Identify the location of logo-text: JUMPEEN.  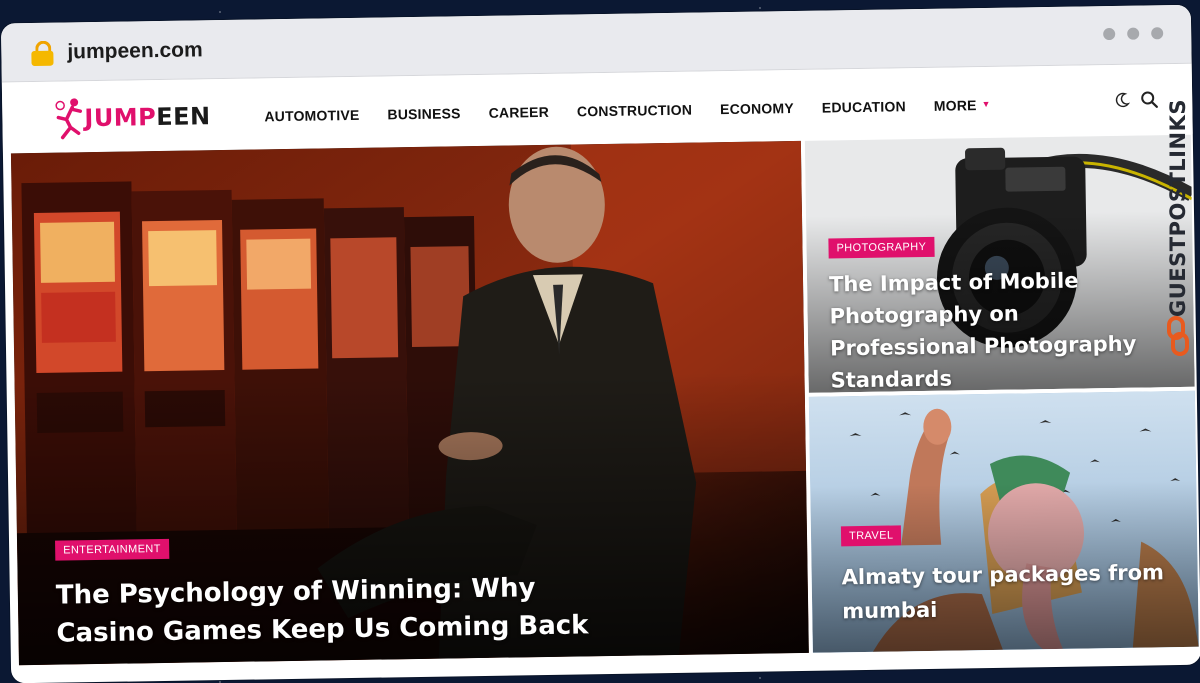
(147, 117).